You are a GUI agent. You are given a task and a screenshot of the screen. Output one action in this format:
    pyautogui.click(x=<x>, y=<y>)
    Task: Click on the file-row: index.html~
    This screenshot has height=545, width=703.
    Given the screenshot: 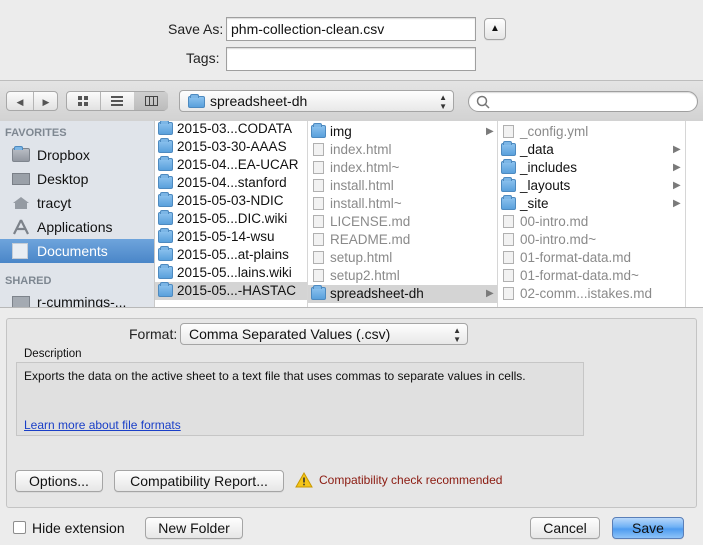 What is the action you would take?
    pyautogui.click(x=402, y=168)
    